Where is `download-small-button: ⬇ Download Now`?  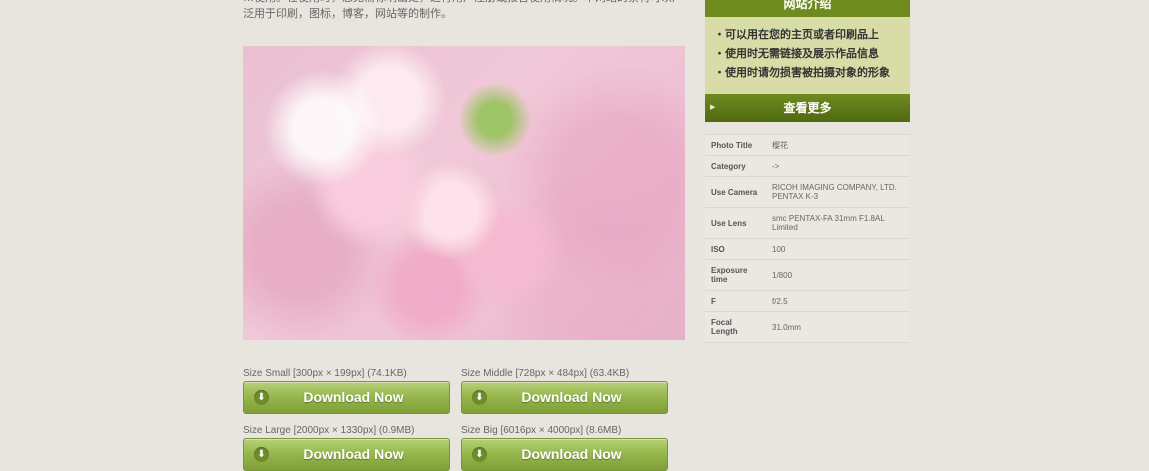 download-small-button: ⬇ Download Now is located at coordinates (346, 397).